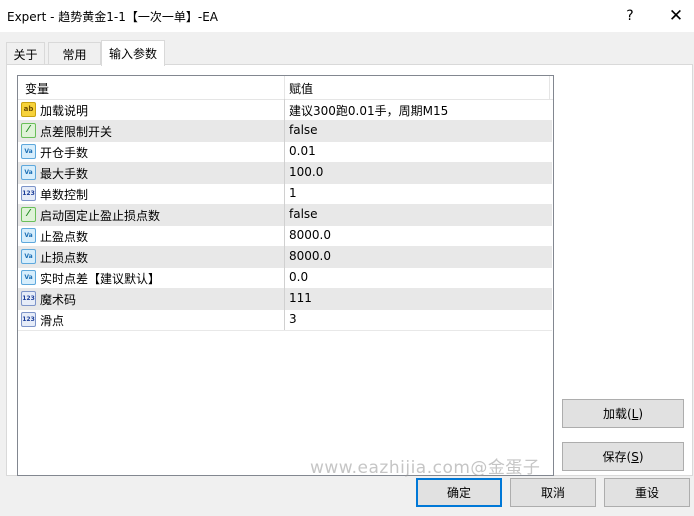  I want to click on load-label: 加载(, so click(617, 414).